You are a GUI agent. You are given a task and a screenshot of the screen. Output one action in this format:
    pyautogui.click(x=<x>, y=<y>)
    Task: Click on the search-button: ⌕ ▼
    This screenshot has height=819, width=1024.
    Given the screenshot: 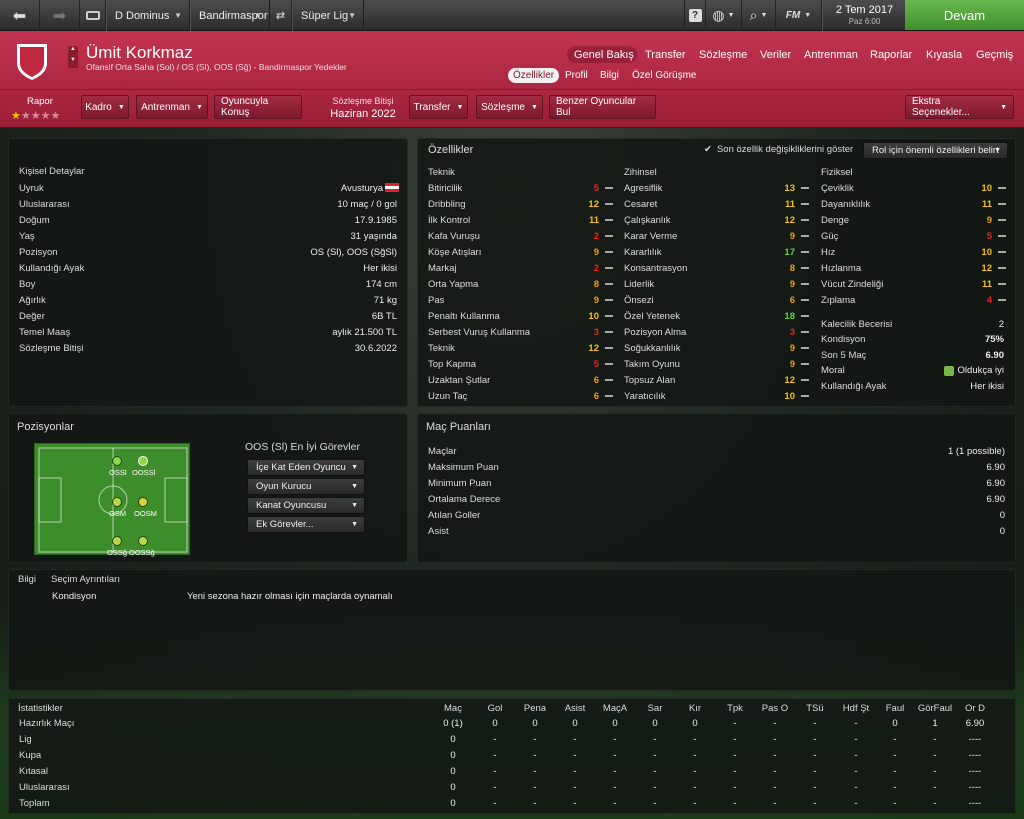 What is the action you would take?
    pyautogui.click(x=759, y=15)
    